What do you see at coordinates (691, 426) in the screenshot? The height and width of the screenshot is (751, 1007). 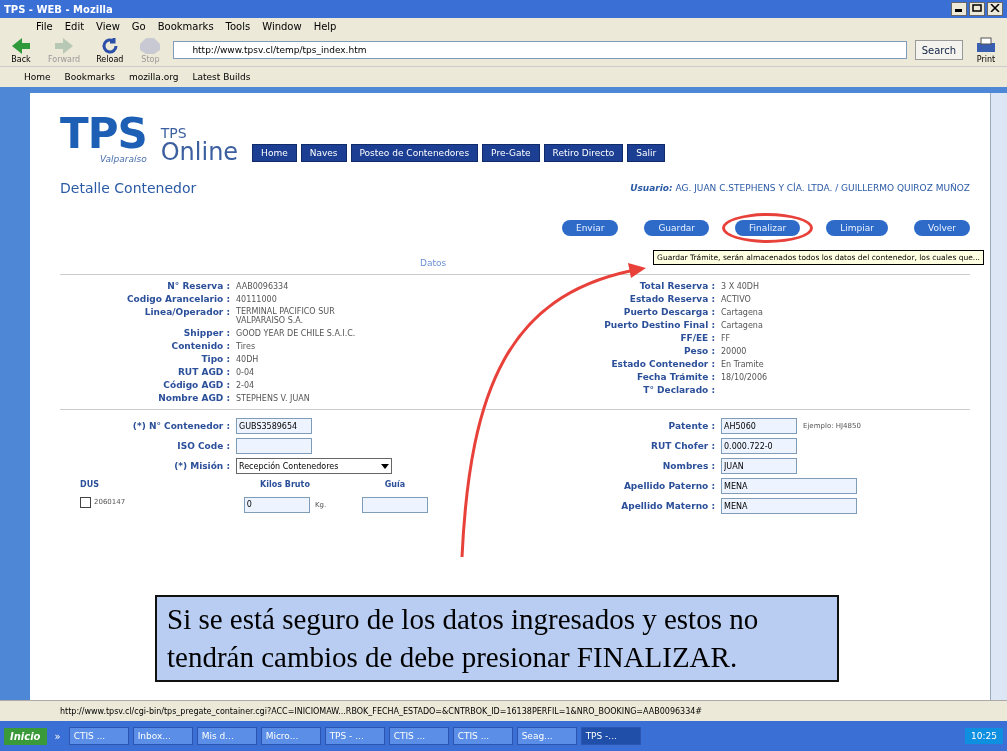 I see `field-label: Patente :` at bounding box center [691, 426].